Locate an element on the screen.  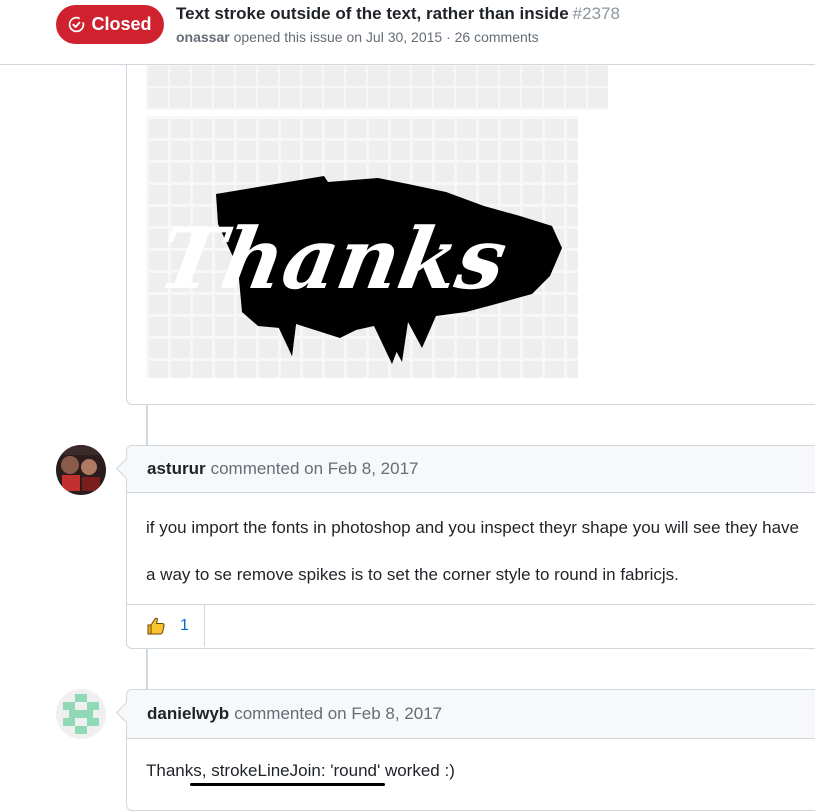
issue-number: #2378 is located at coordinates (596, 13).